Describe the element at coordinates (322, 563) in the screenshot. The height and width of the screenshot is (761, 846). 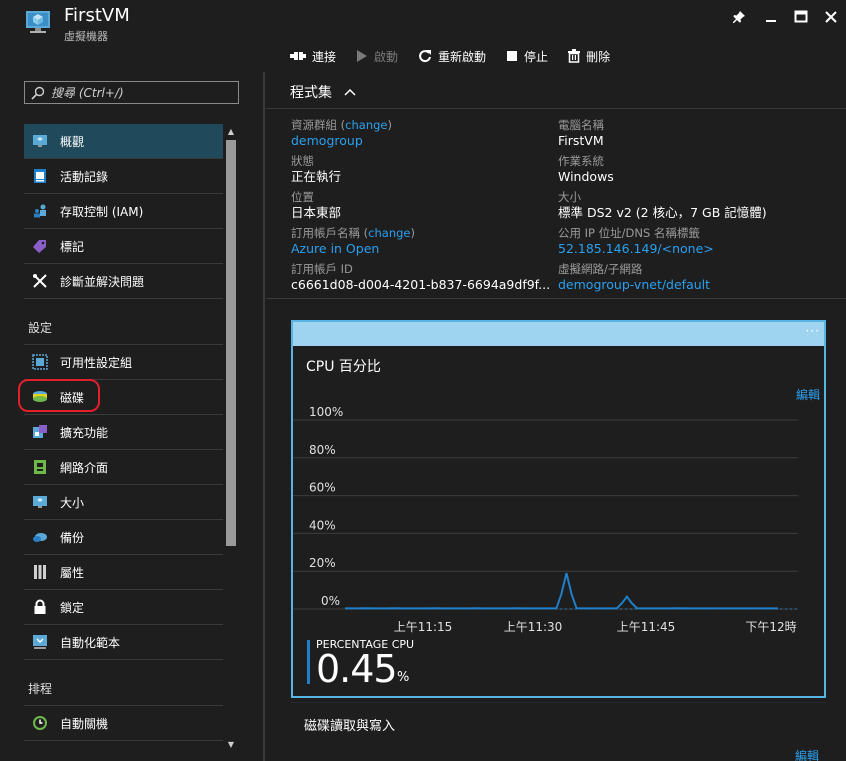
I see `y-tick-label: 20%` at that location.